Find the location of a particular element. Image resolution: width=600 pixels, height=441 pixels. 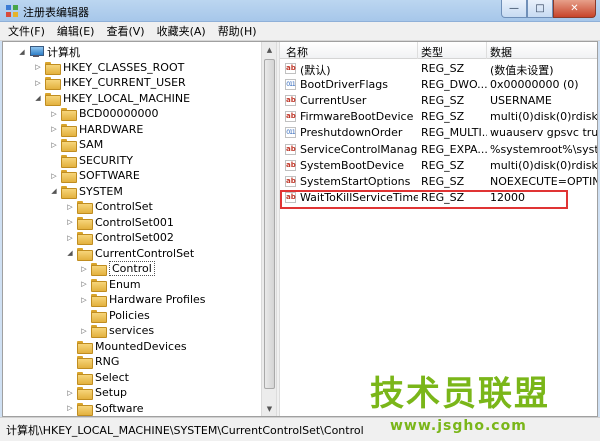

tree-item: ▷ SOFTWARE is located at coordinates (94, 175).